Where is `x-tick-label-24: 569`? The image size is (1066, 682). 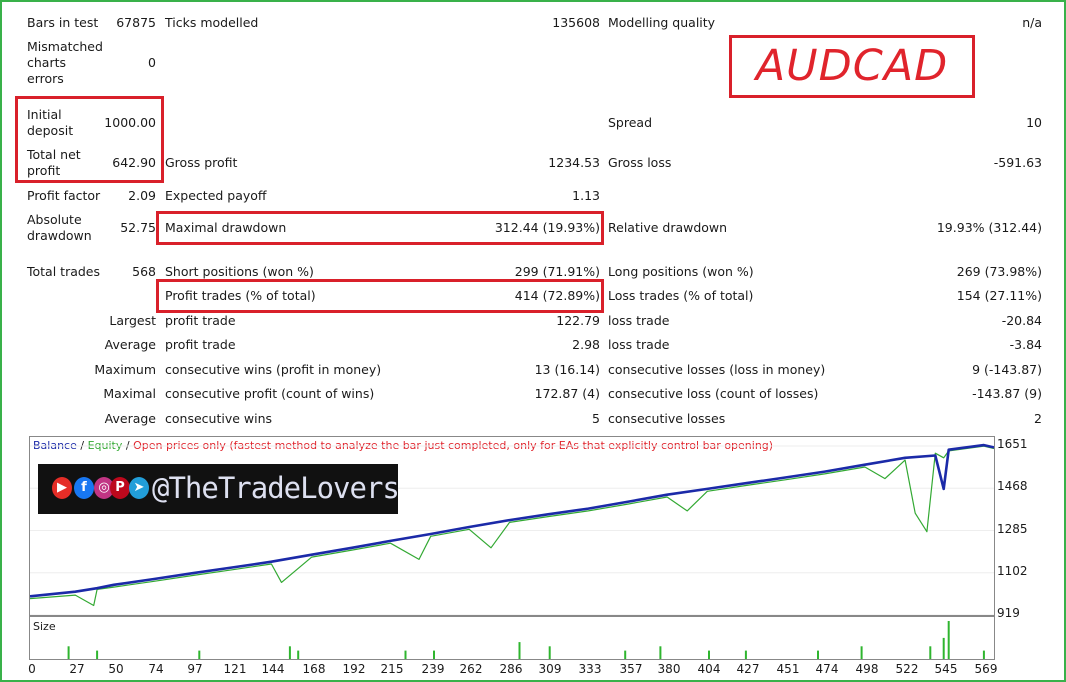
x-tick-label-24: 569 is located at coordinates (986, 669).